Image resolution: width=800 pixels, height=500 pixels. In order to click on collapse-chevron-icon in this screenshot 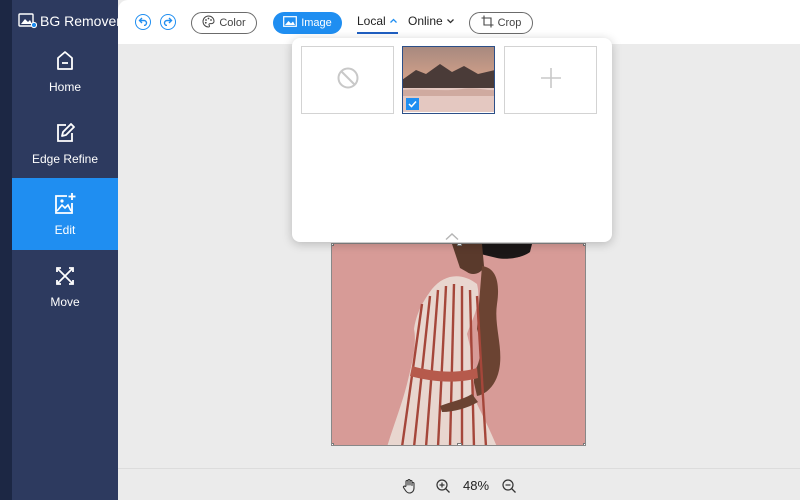, I will do `click(452, 237)`.